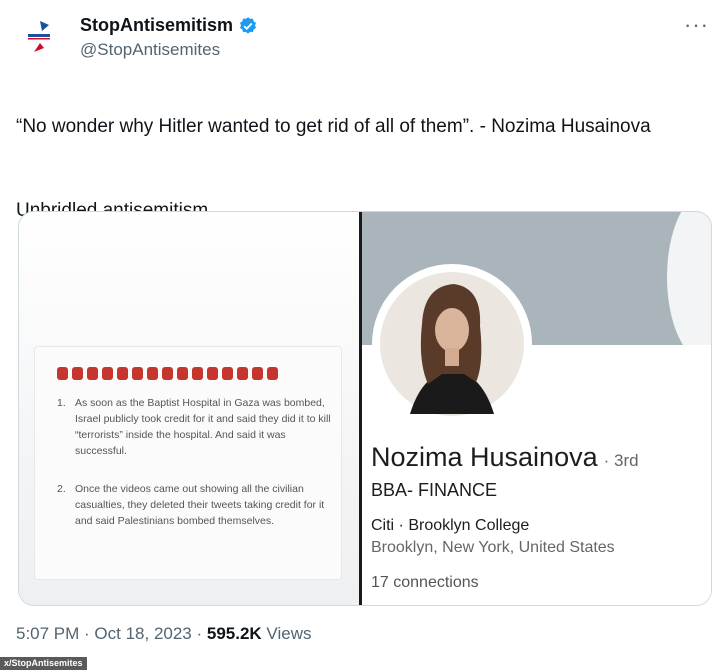 This screenshot has width=720, height=670. Describe the element at coordinates (234, 633) in the screenshot. I see `views-count: 595.2K` at that location.